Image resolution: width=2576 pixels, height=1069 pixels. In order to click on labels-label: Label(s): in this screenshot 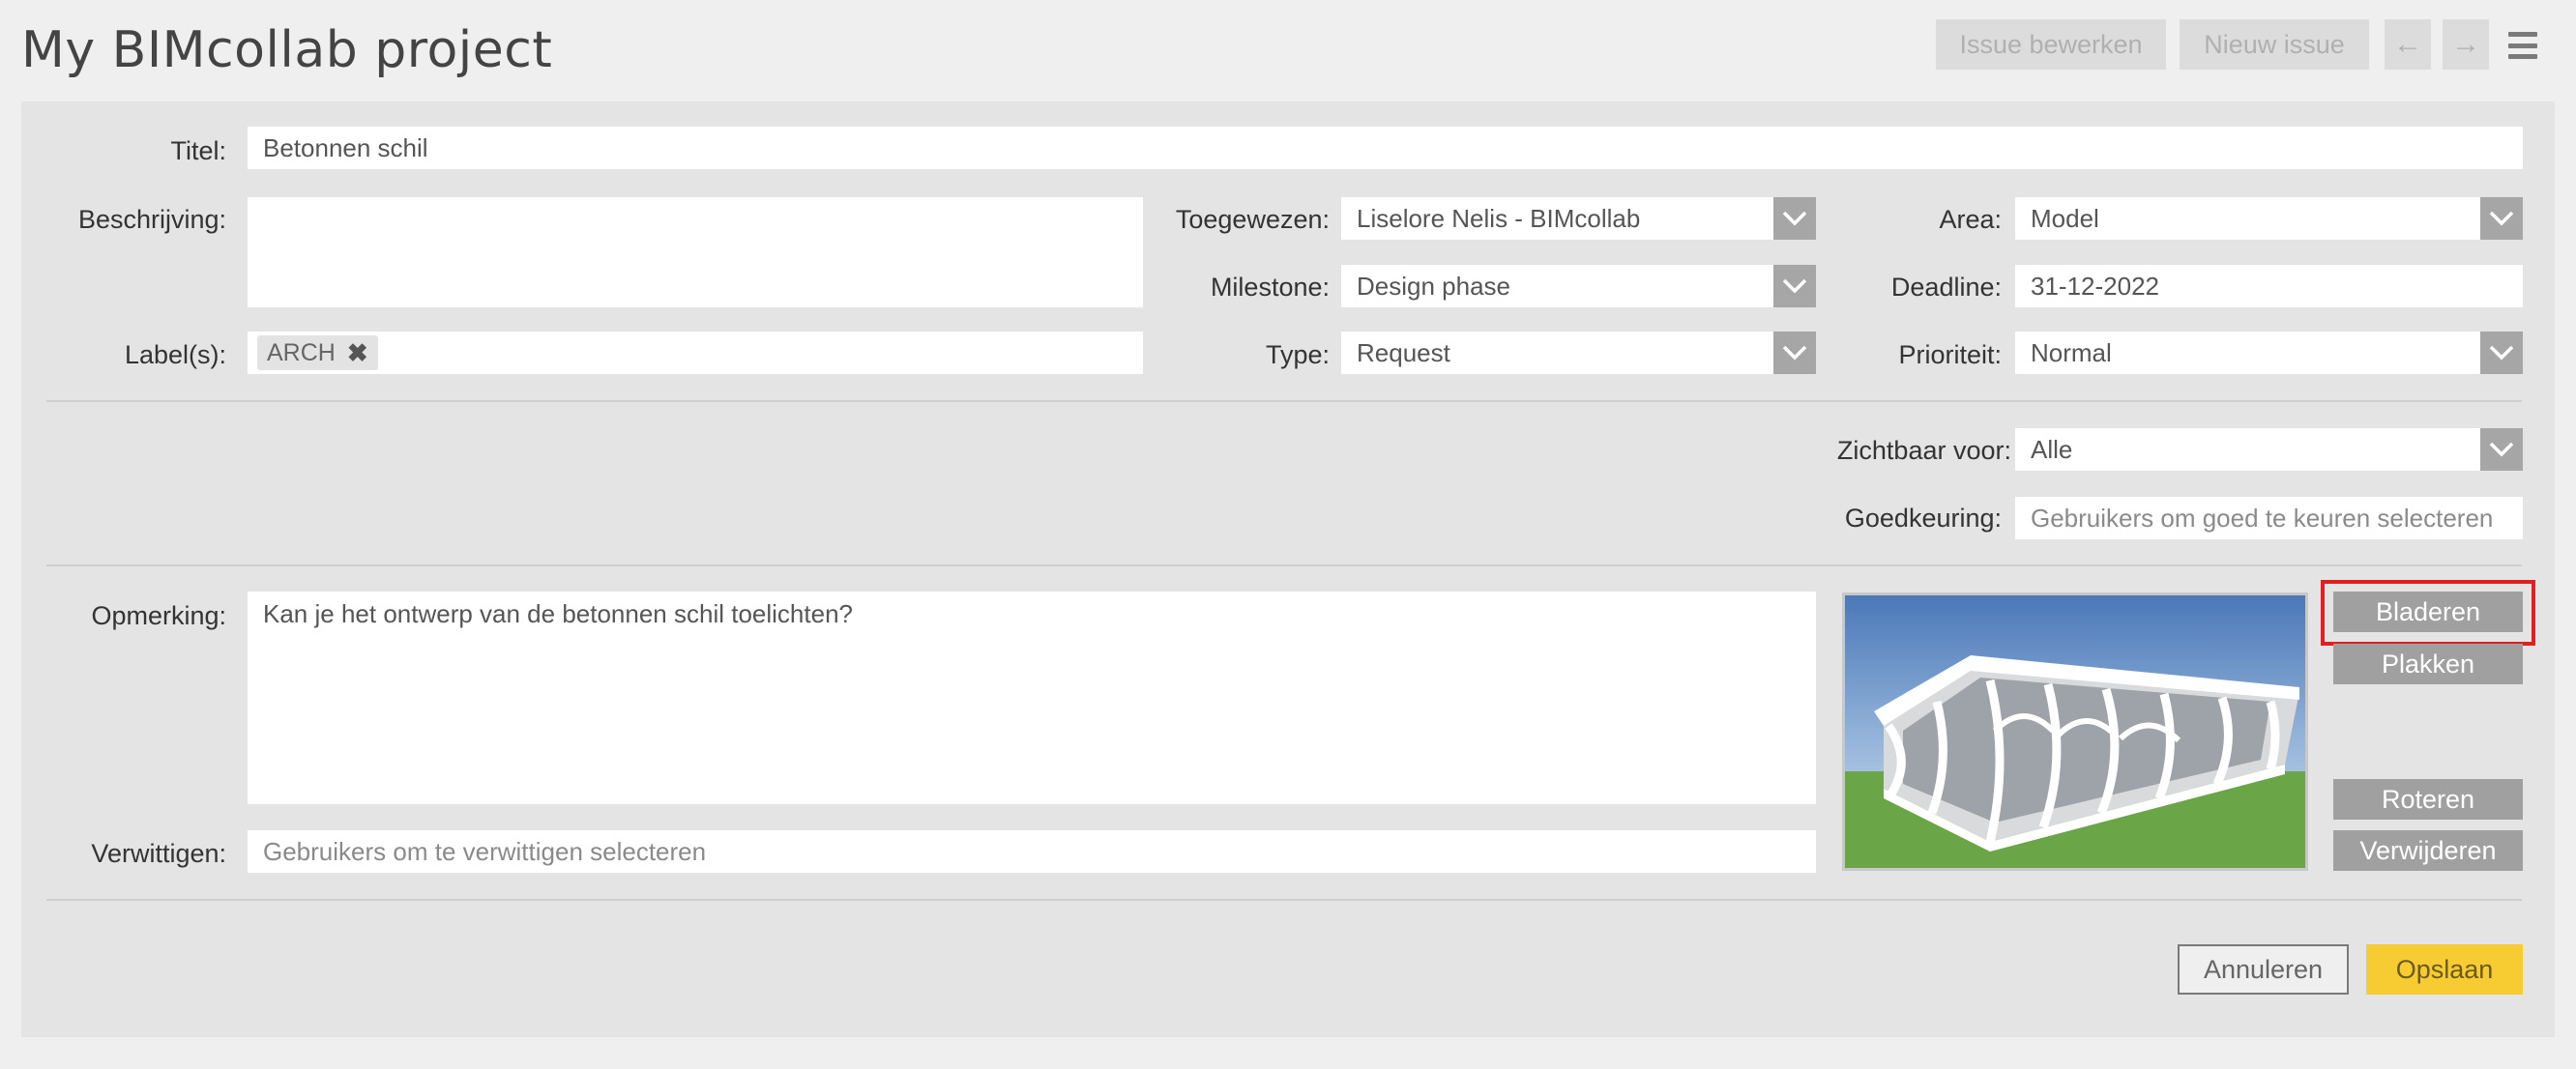, I will do `click(175, 355)`.